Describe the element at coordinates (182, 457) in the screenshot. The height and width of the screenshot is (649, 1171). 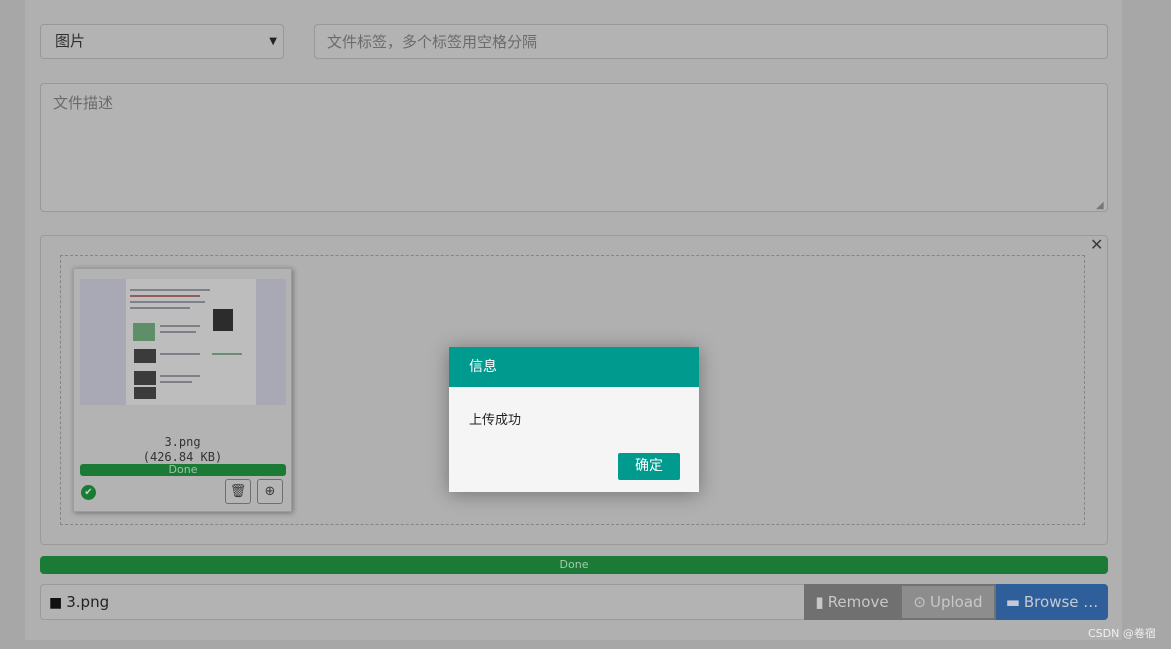
I see `thumbnail-filesize: (426.84 KB)` at that location.